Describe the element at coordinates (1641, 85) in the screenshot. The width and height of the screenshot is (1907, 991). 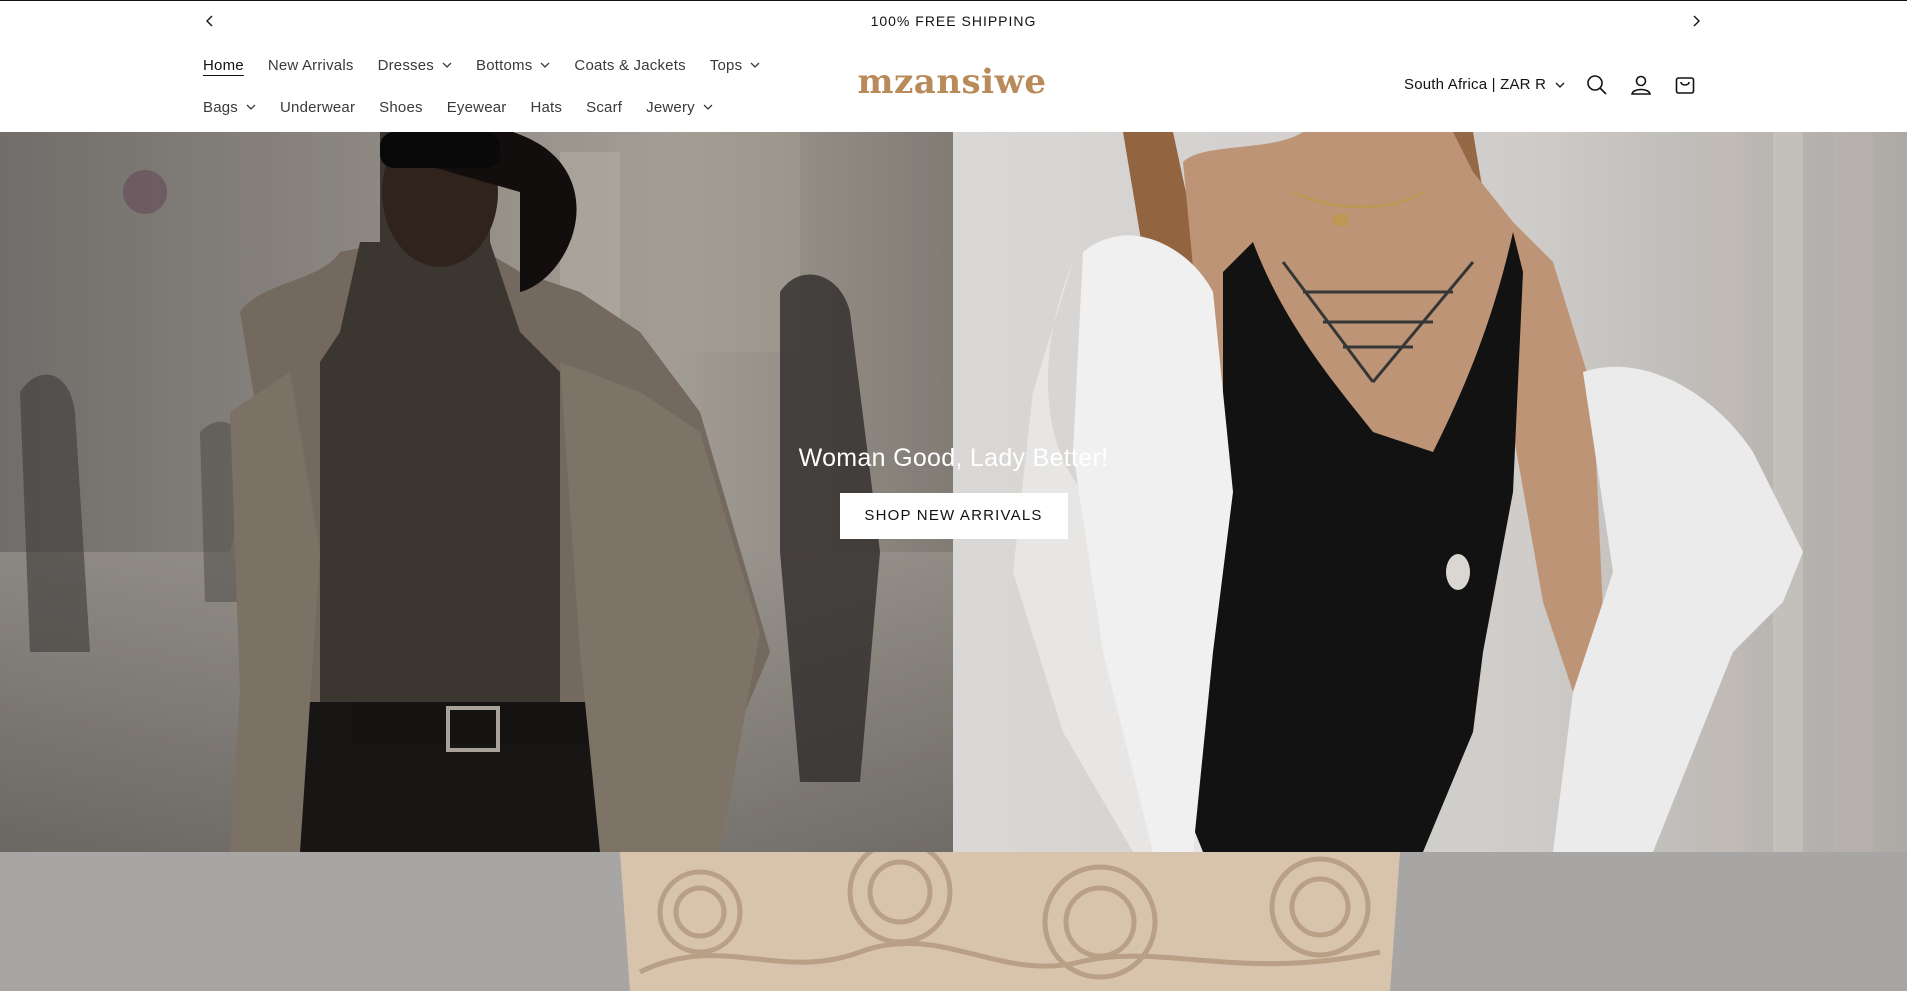
I see `account-icon` at that location.